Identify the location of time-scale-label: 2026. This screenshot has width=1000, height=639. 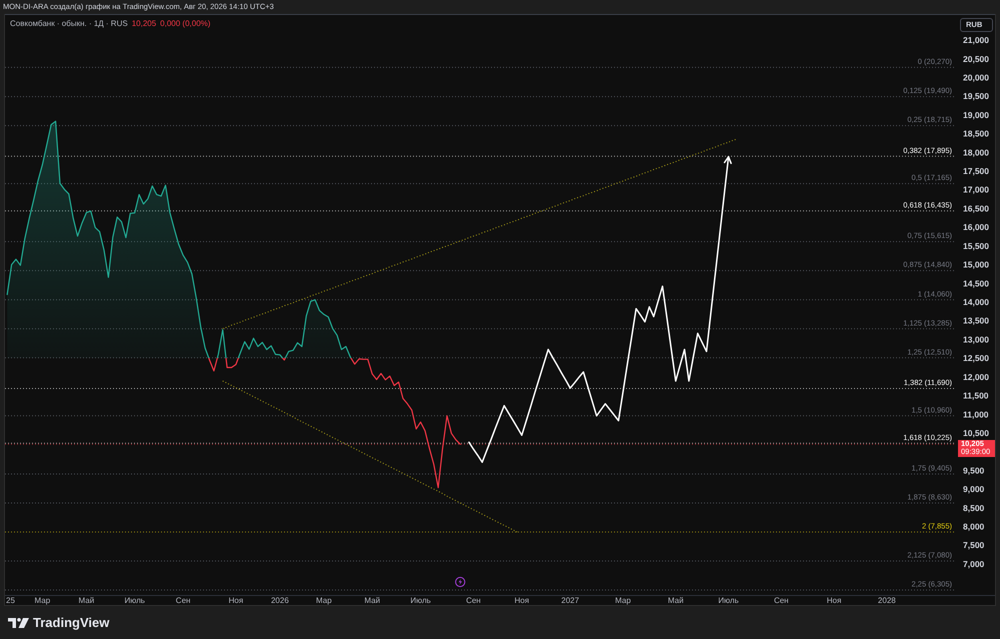
(279, 600).